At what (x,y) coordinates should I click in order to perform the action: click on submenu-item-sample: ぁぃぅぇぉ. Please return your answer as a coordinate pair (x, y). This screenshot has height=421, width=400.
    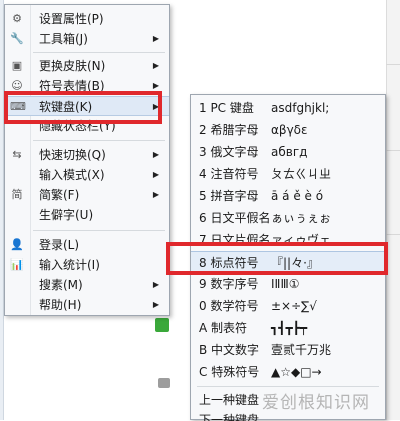
    Looking at the image, I should click on (301, 218).